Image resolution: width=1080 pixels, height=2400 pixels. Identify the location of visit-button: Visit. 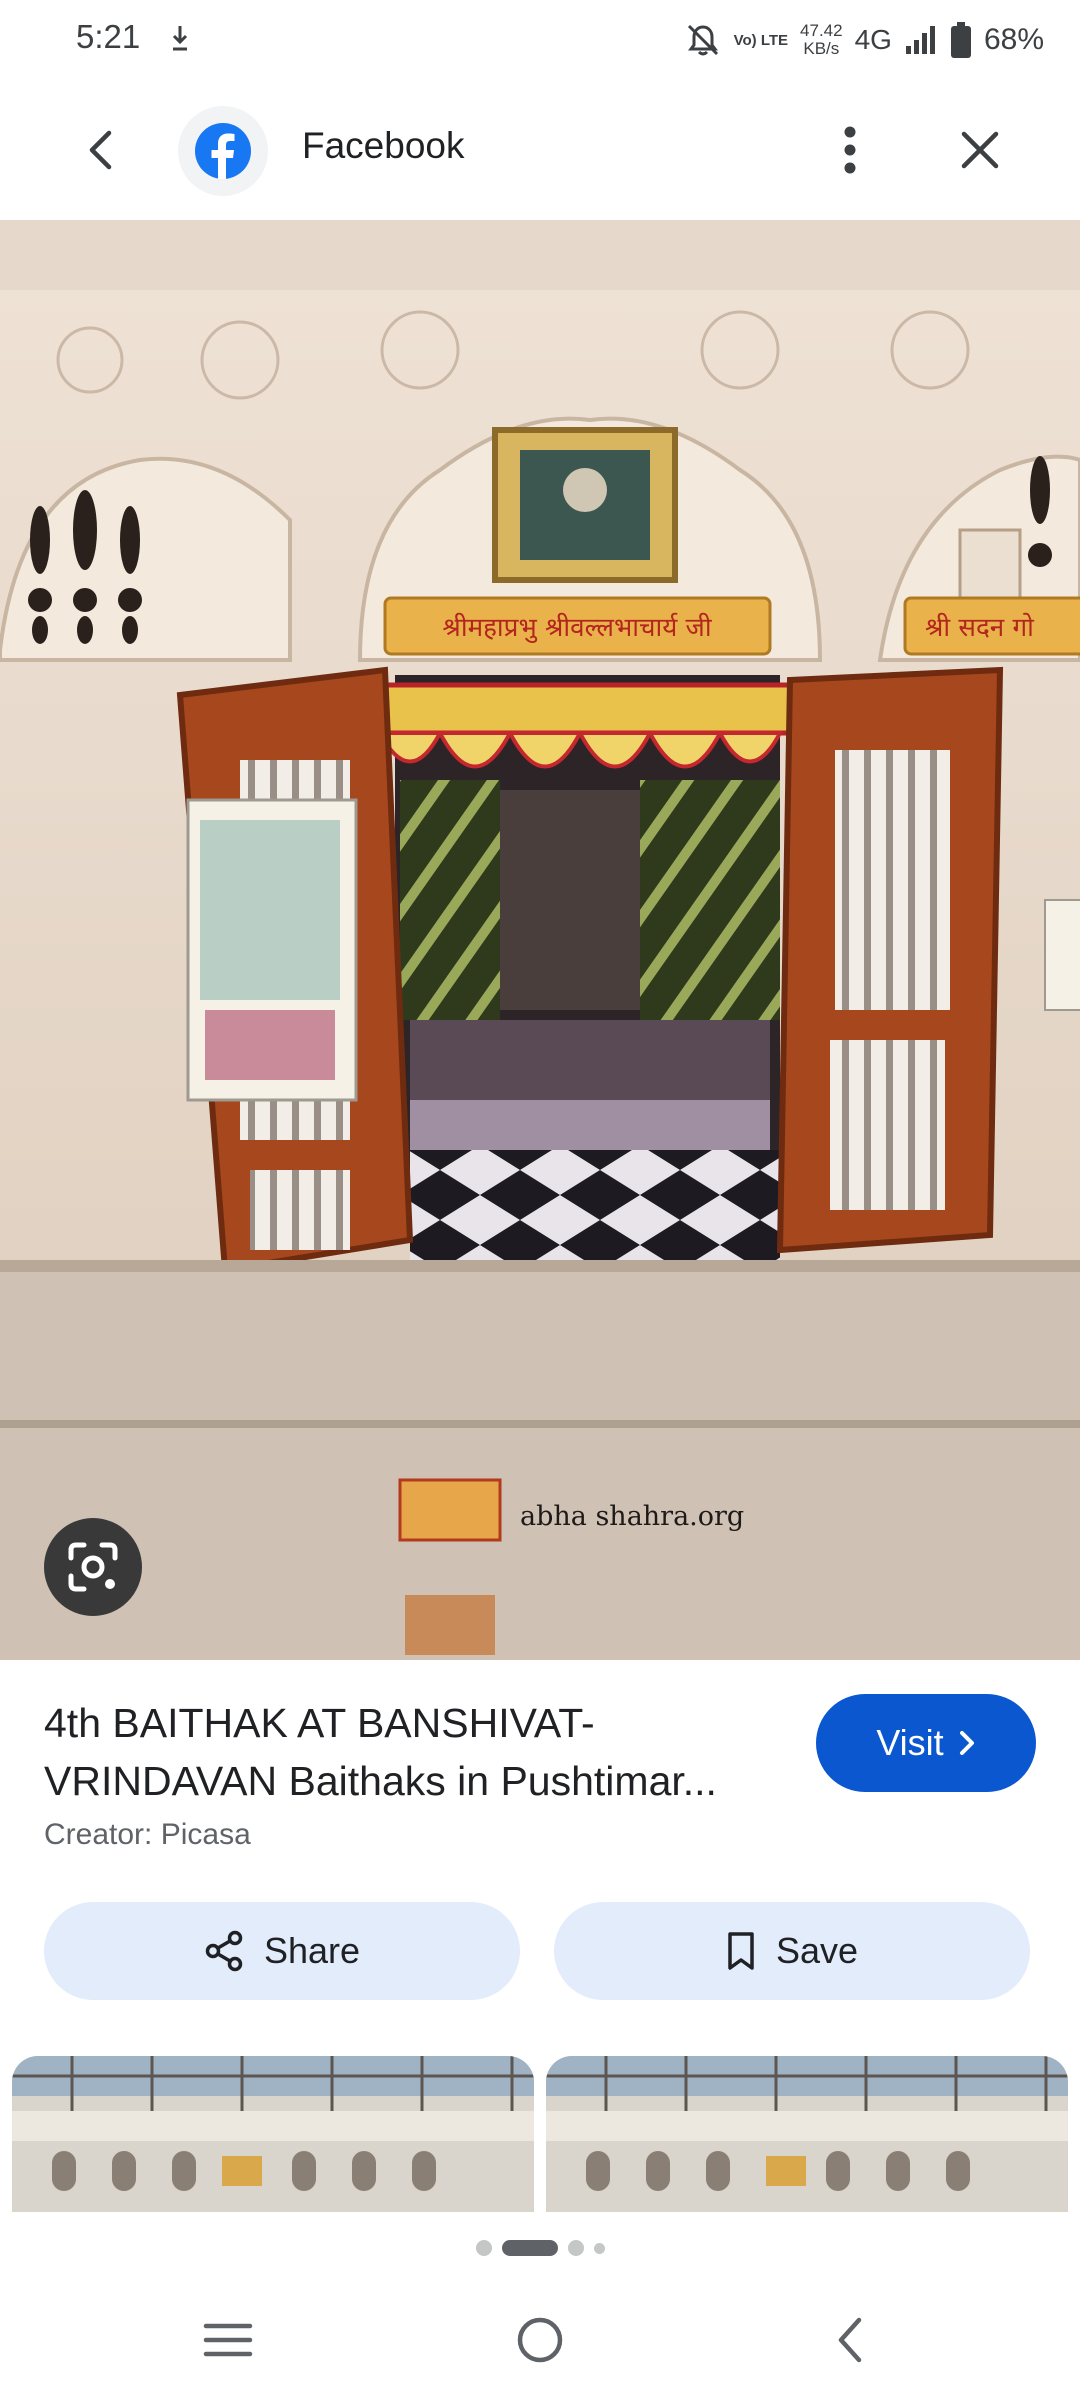
(926, 1743).